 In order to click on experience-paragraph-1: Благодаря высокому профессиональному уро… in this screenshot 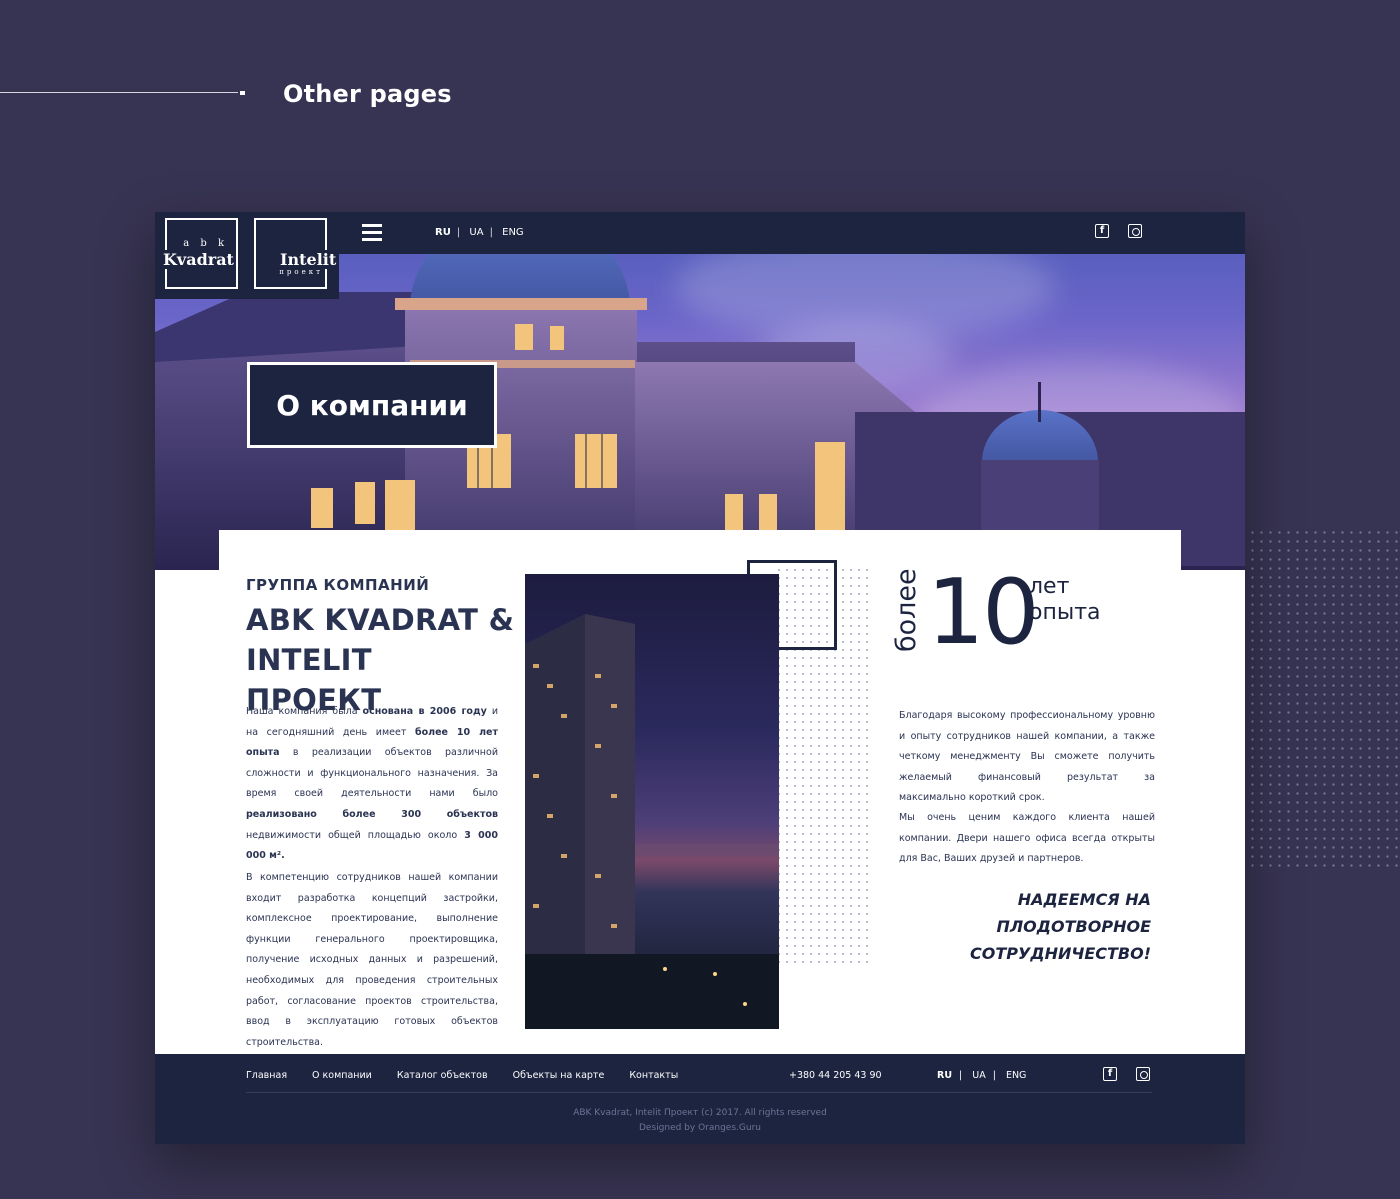, I will do `click(1027, 757)`.